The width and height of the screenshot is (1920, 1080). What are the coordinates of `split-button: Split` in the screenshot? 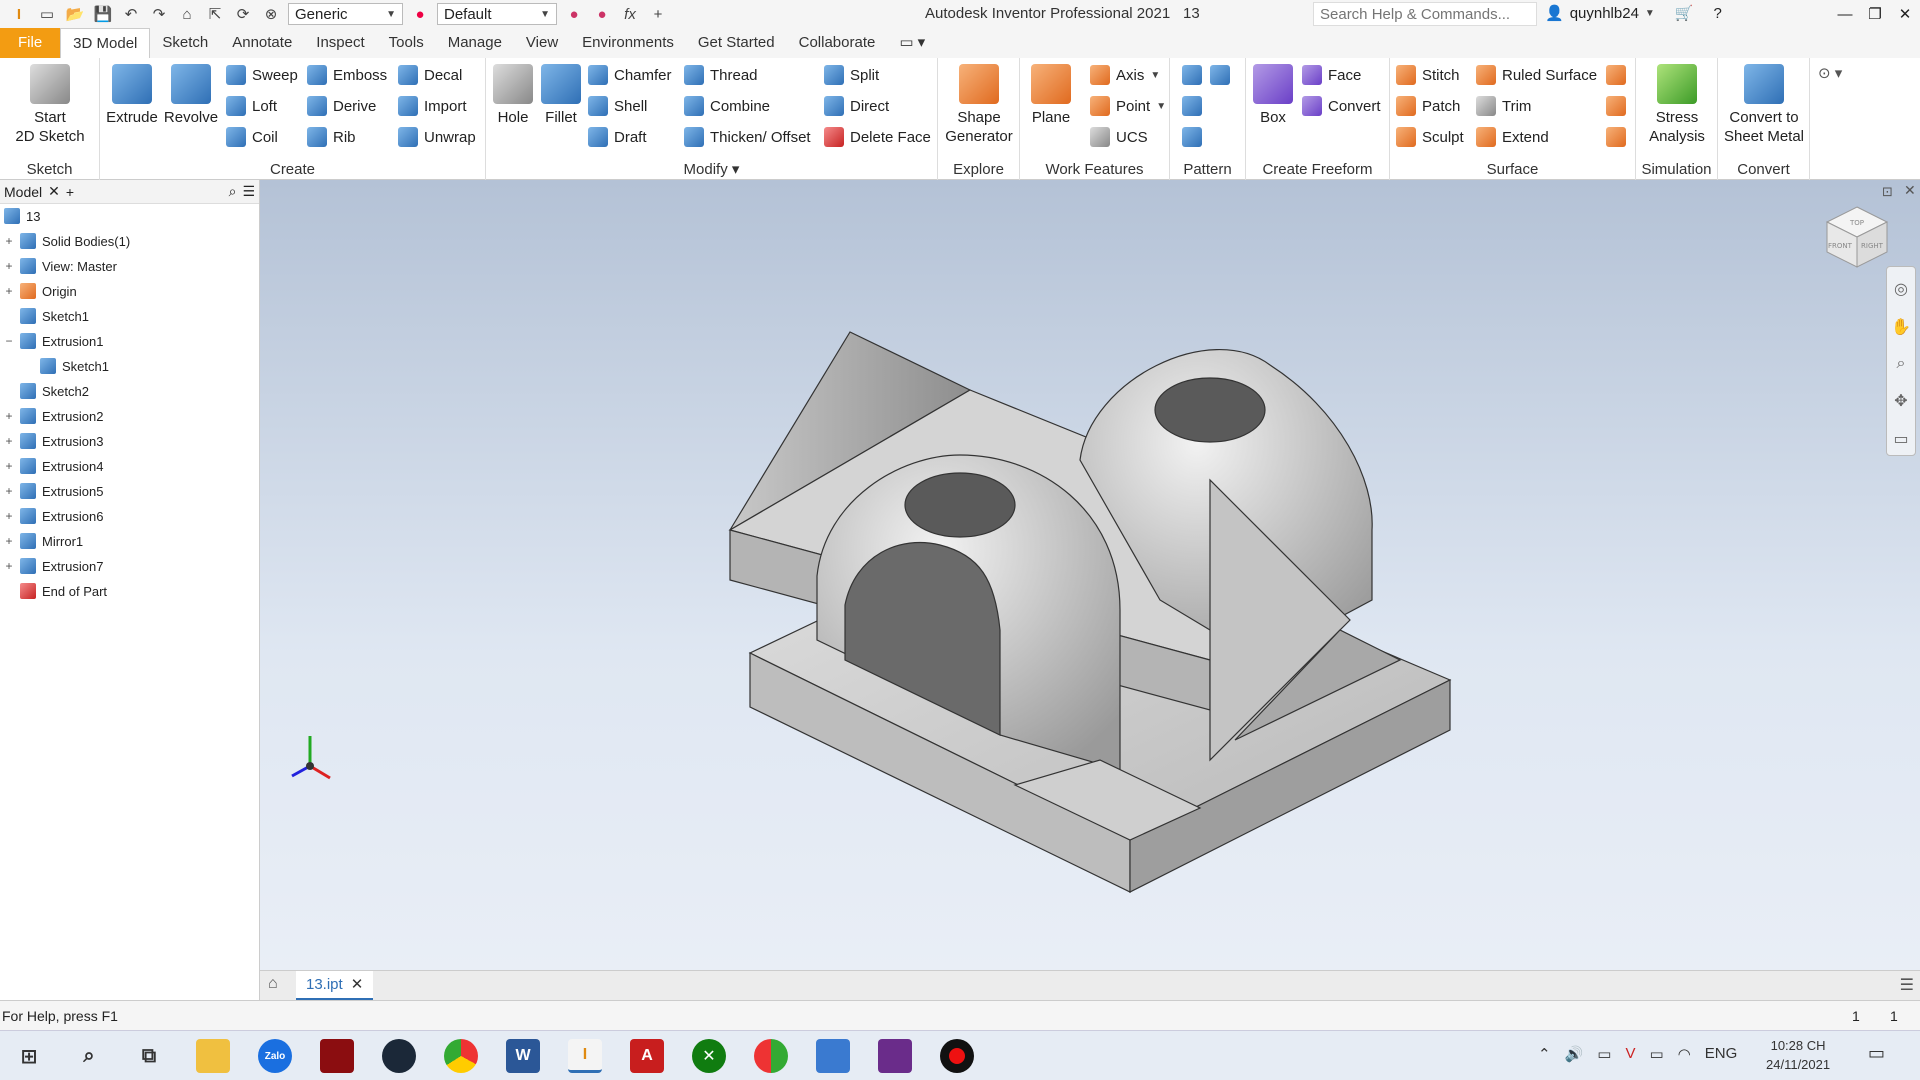 It's located at (851, 75).